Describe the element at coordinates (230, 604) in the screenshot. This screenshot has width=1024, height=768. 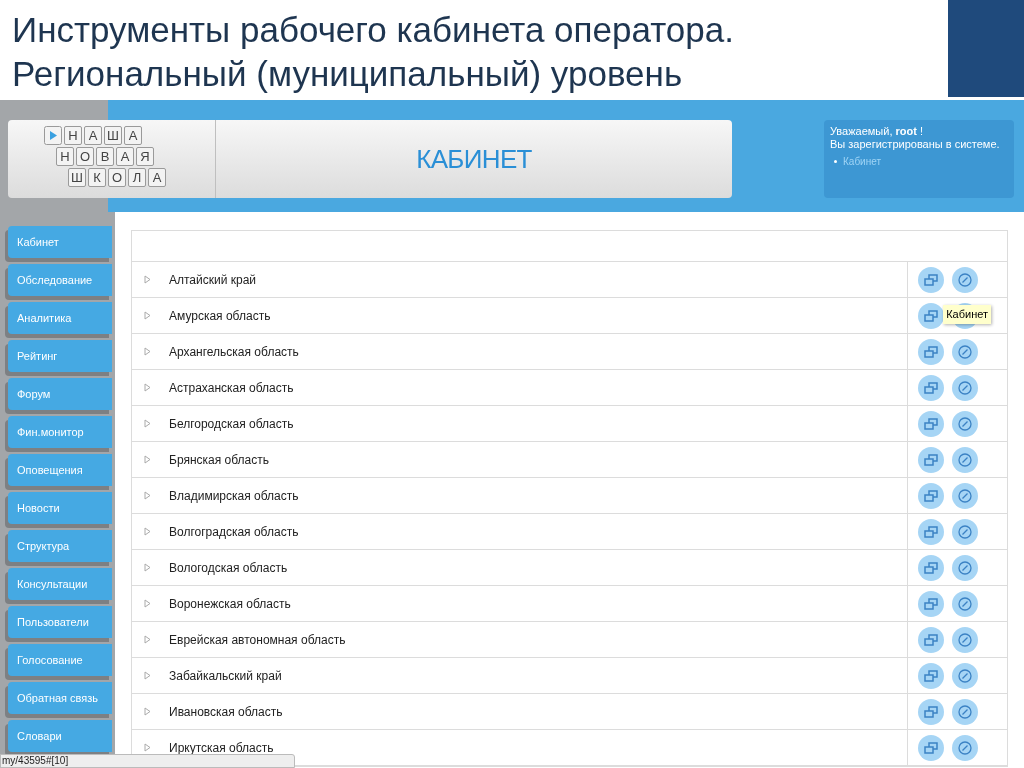
I see `region-name: Воронежская область` at that location.